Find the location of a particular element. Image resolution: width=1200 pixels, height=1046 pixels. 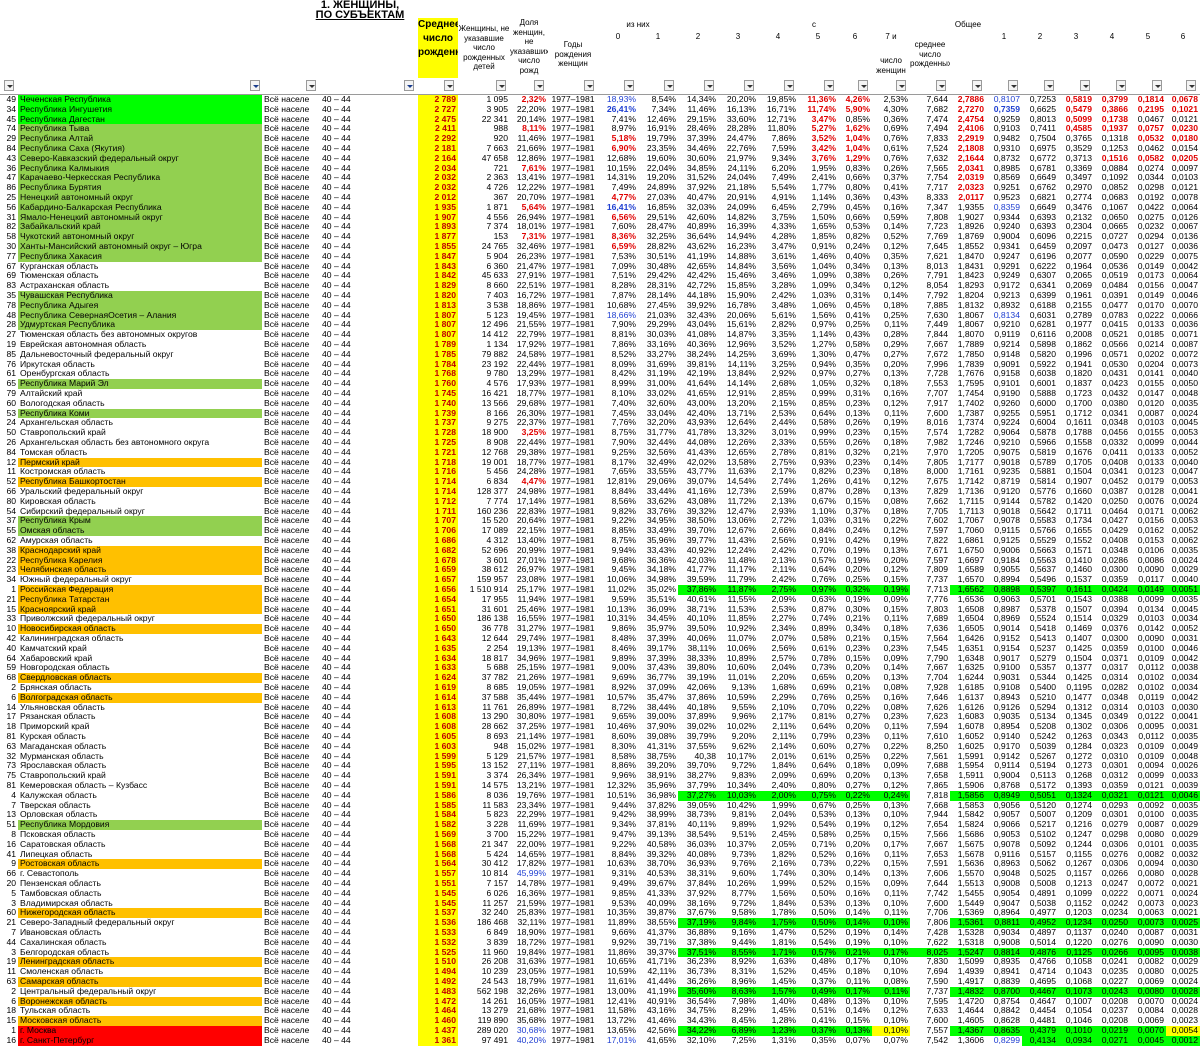

ratio-cell: 0,0051 is located at coordinates (1183, 590).